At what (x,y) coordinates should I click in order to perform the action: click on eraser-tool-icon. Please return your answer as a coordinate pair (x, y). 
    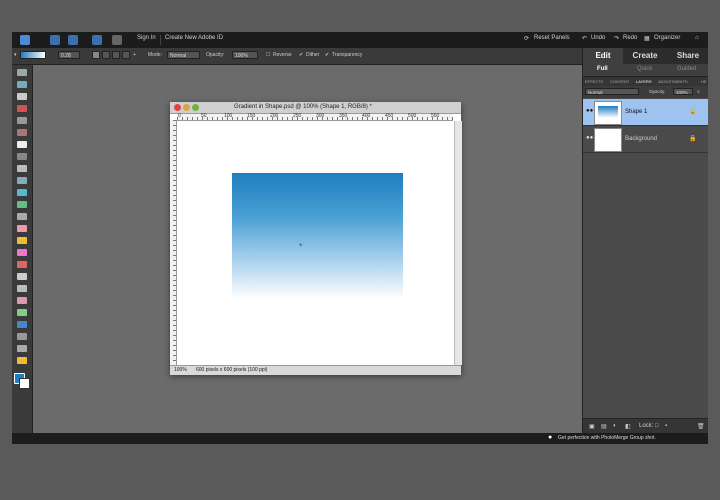
    Looking at the image, I should click on (22, 264).